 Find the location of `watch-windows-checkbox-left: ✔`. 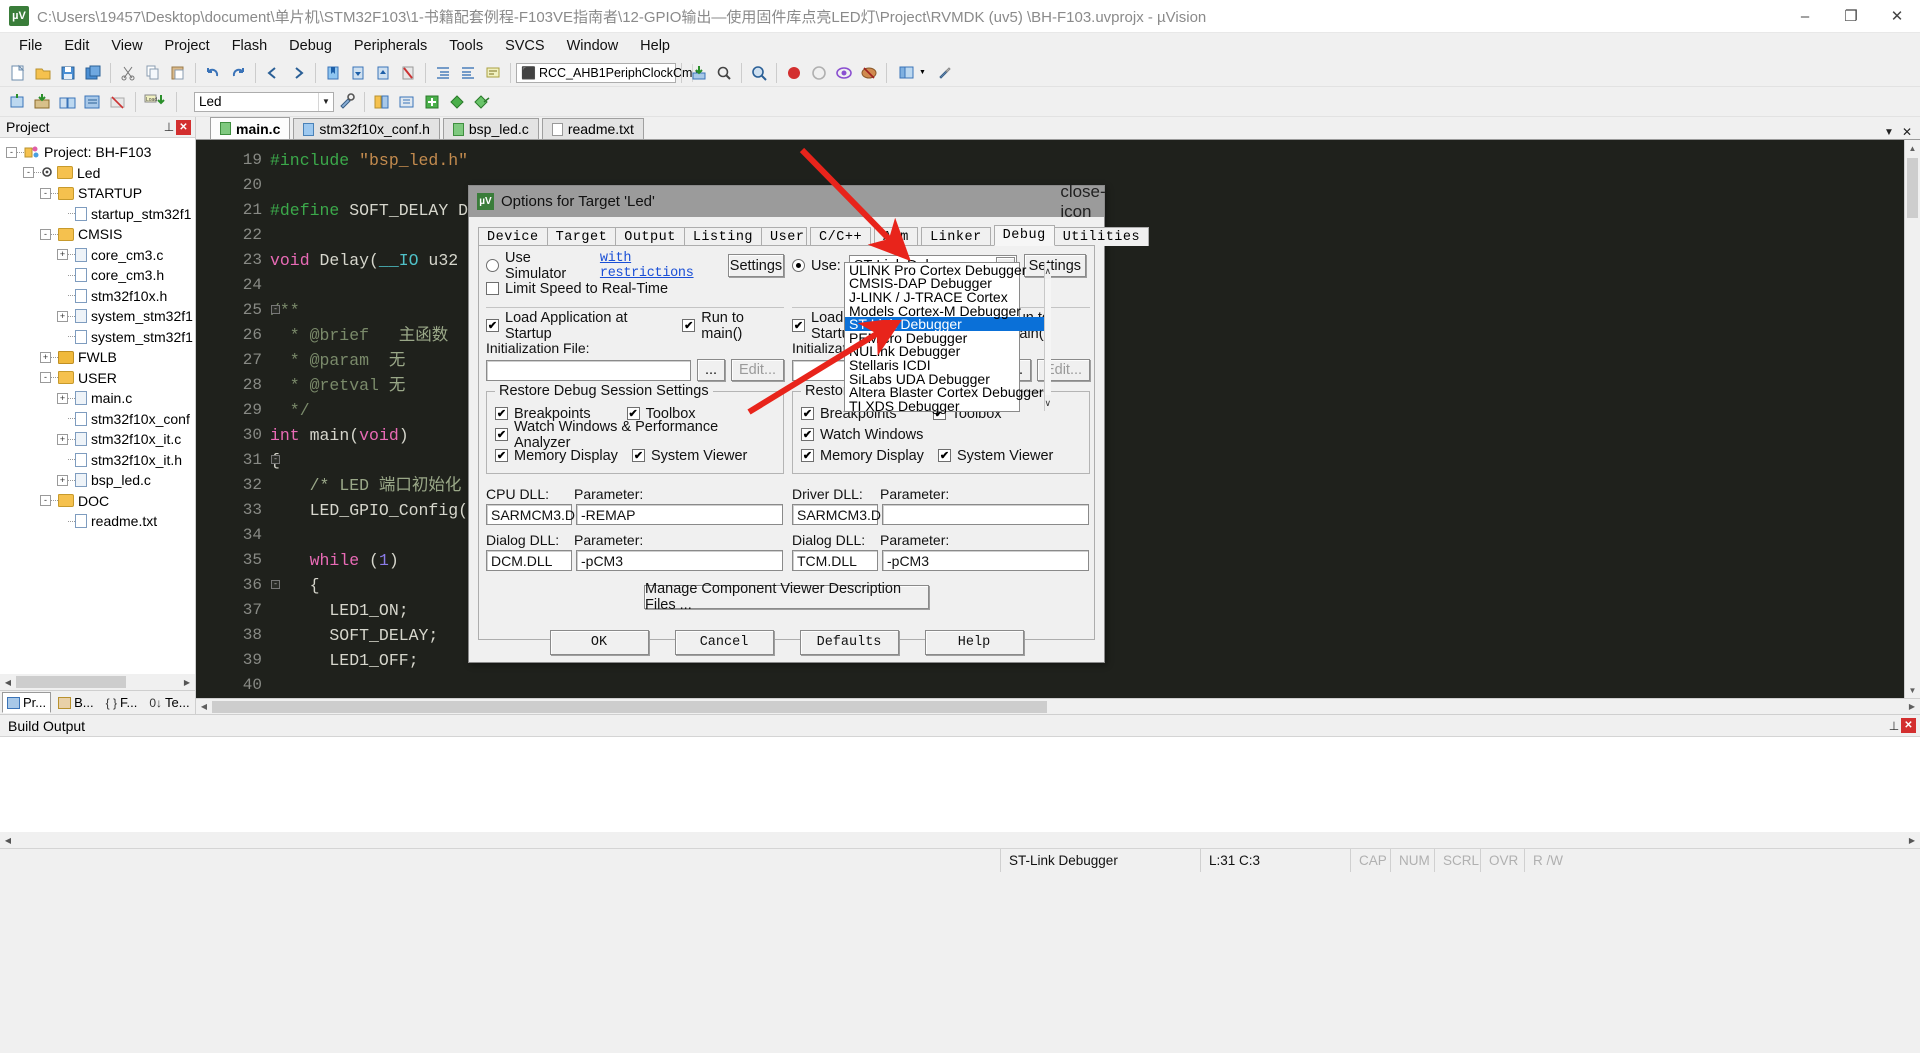

watch-windows-checkbox-left: ✔ is located at coordinates (501, 434).